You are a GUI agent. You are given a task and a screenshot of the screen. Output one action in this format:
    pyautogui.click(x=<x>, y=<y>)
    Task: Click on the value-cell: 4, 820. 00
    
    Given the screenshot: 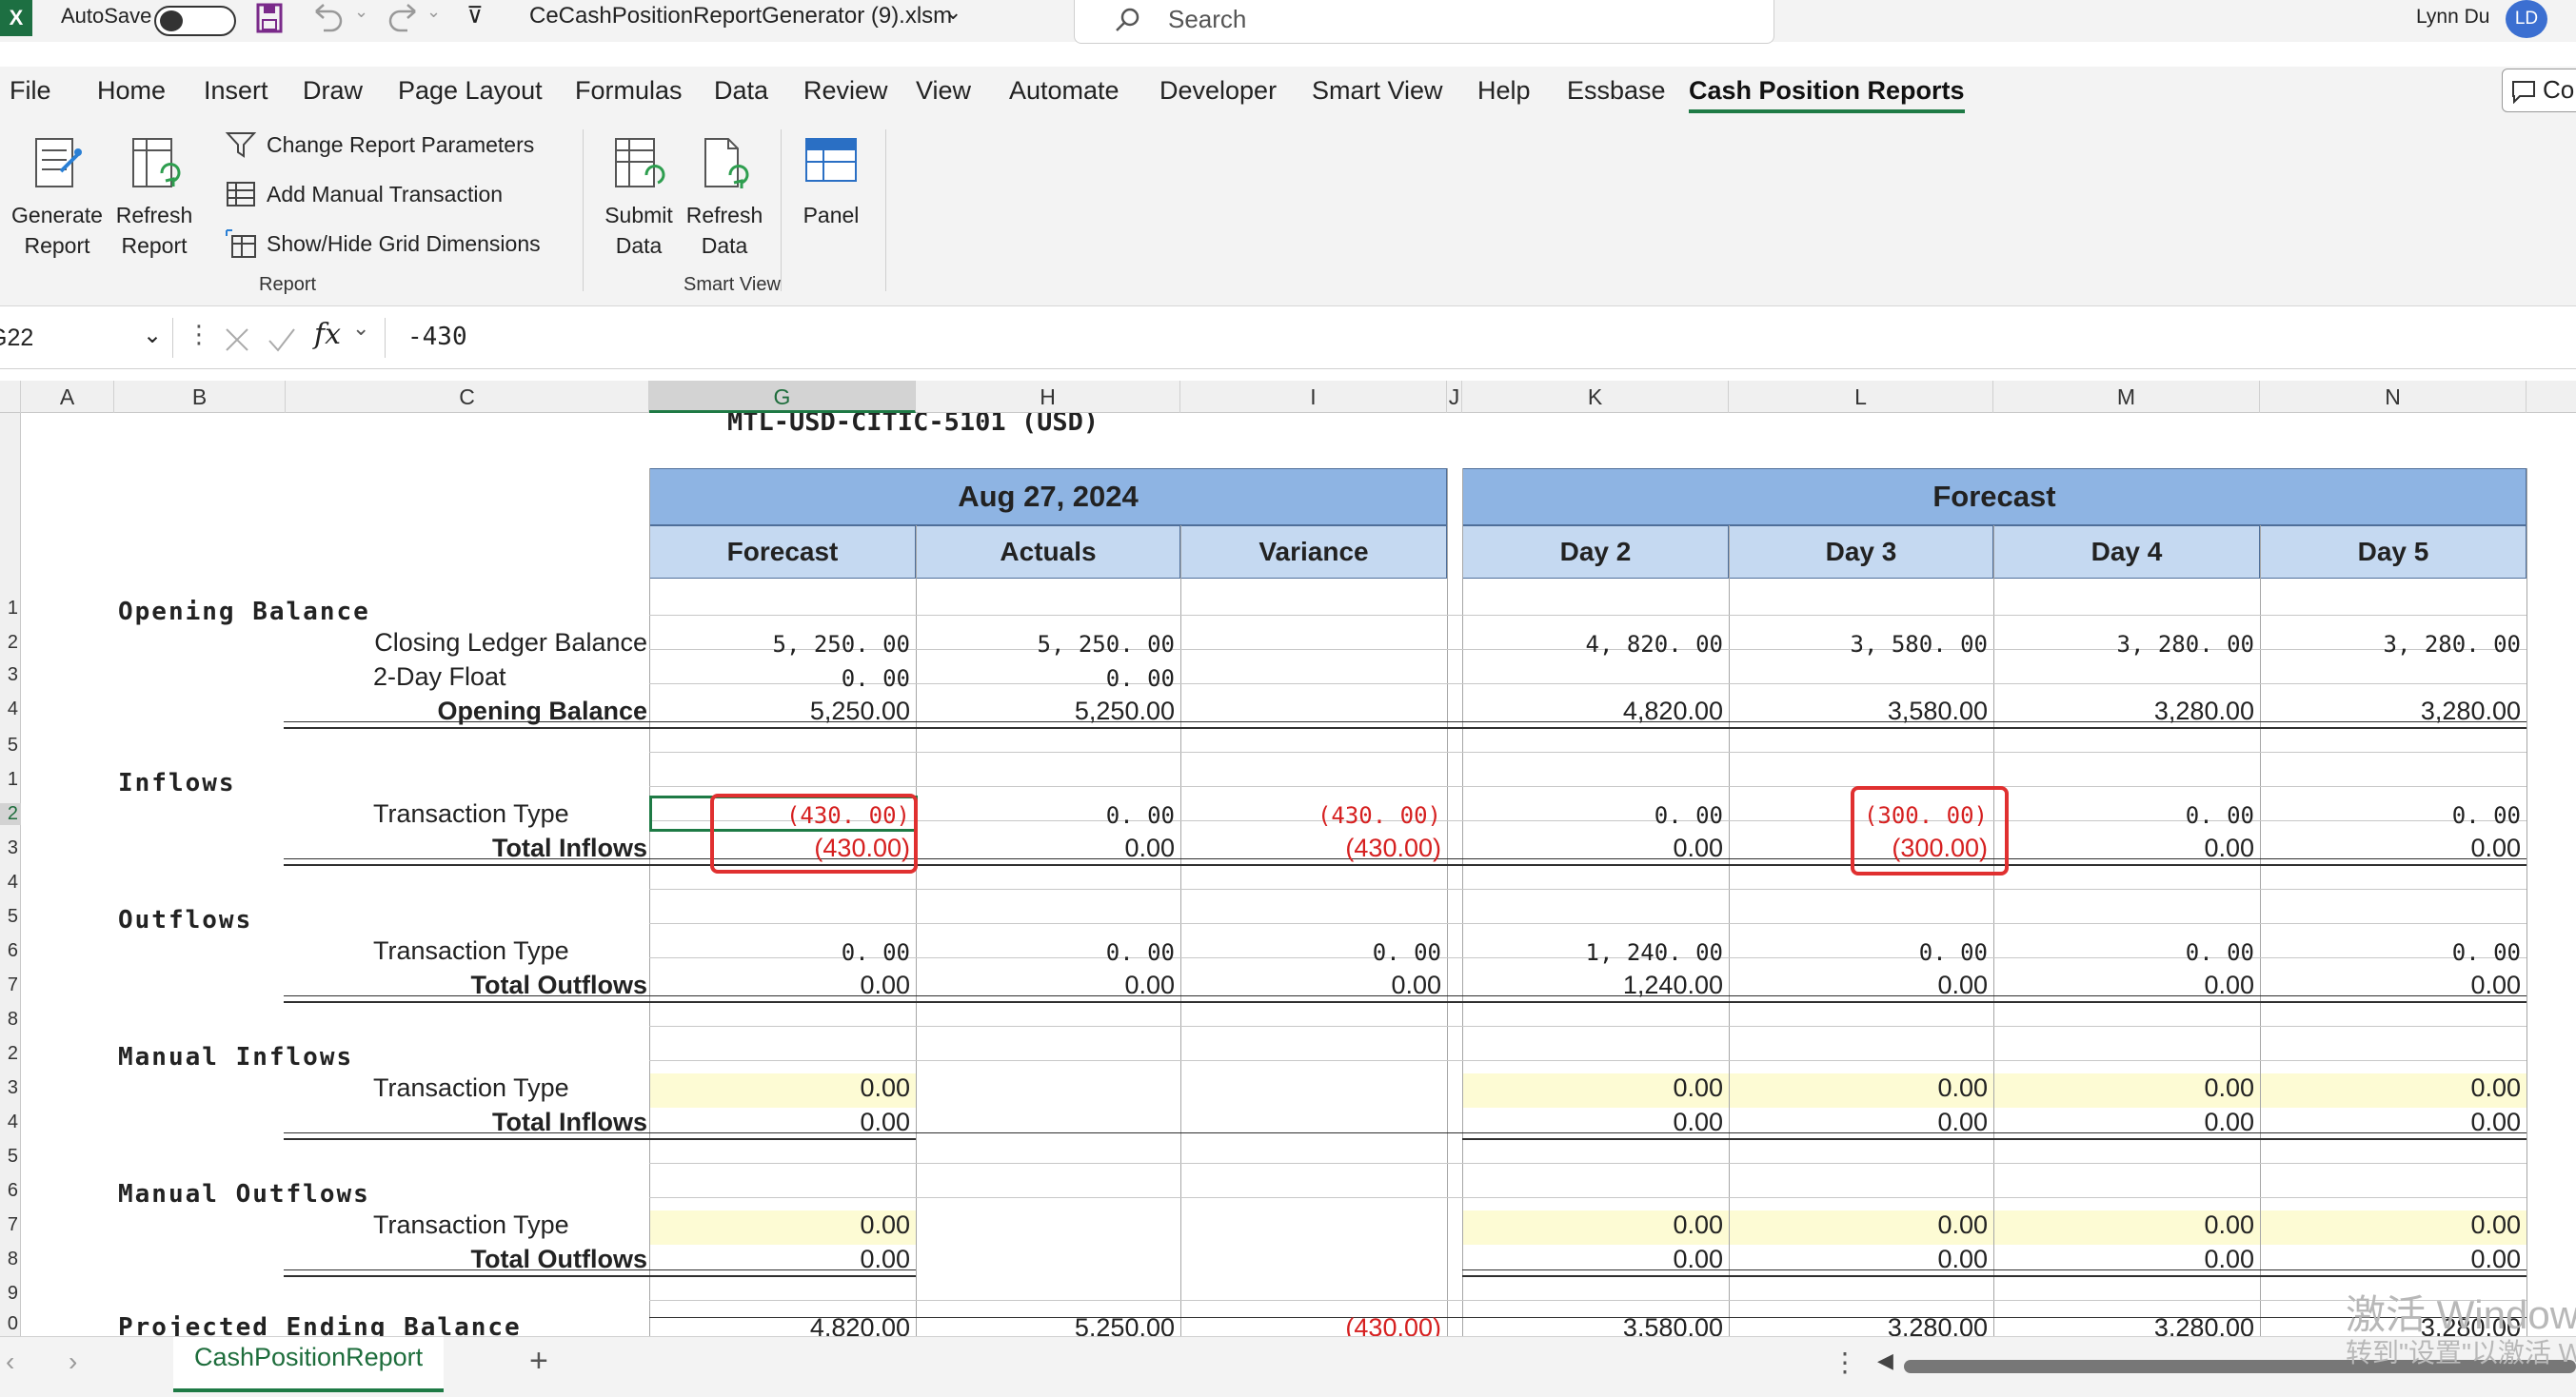 What is the action you would take?
    pyautogui.click(x=1593, y=644)
    